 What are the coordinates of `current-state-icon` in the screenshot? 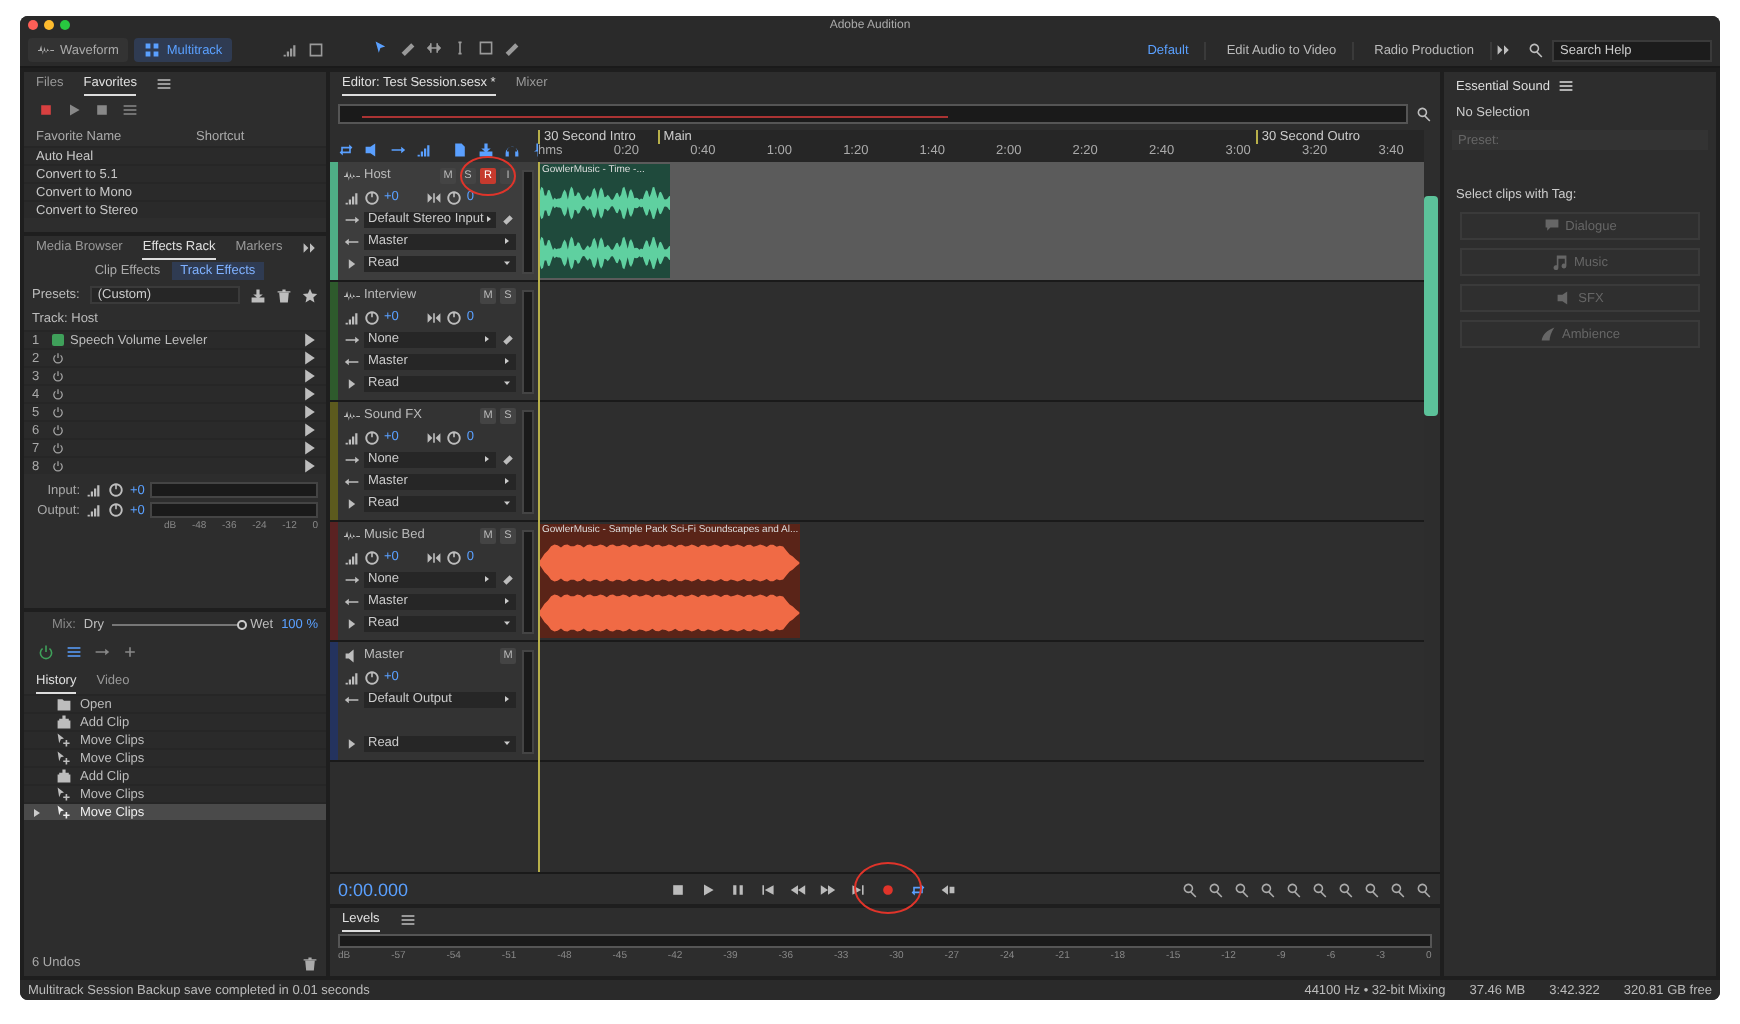 It's located at (37, 812).